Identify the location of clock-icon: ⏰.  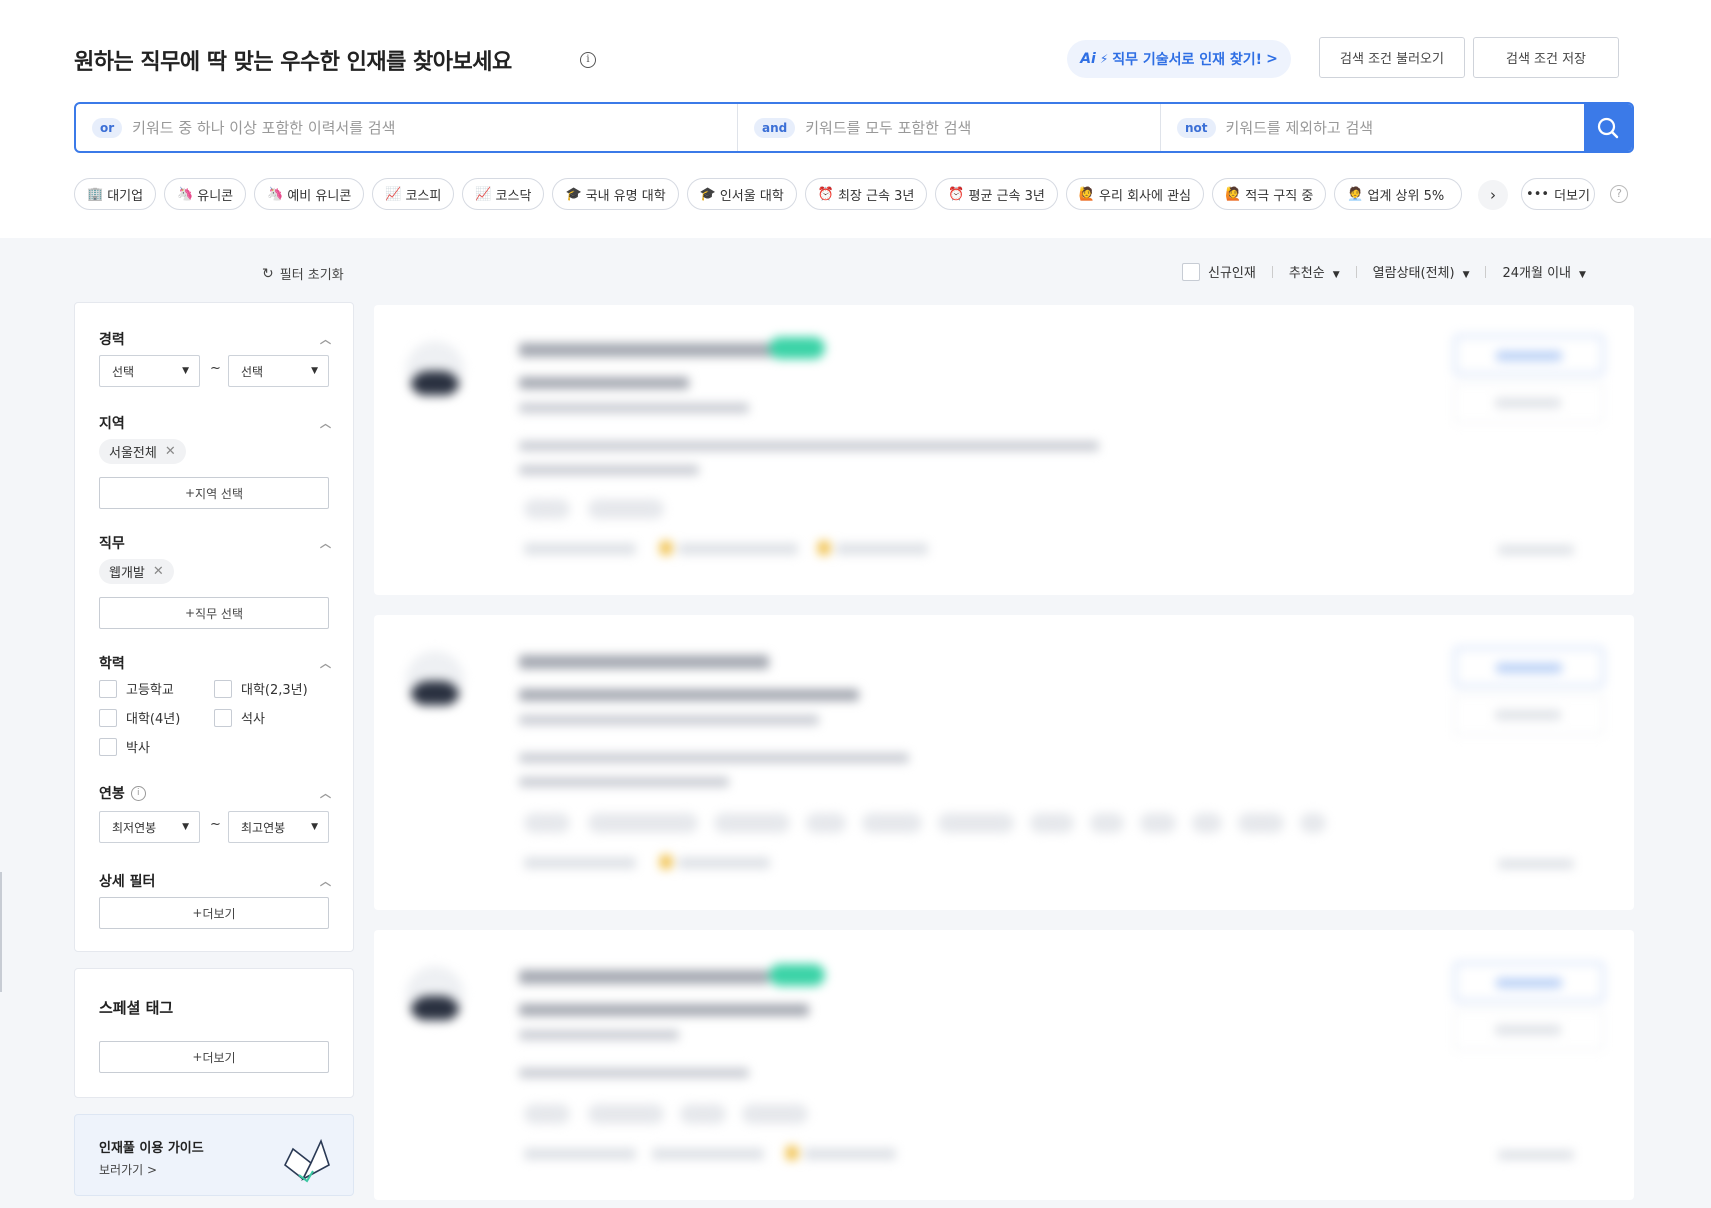
(956, 194).